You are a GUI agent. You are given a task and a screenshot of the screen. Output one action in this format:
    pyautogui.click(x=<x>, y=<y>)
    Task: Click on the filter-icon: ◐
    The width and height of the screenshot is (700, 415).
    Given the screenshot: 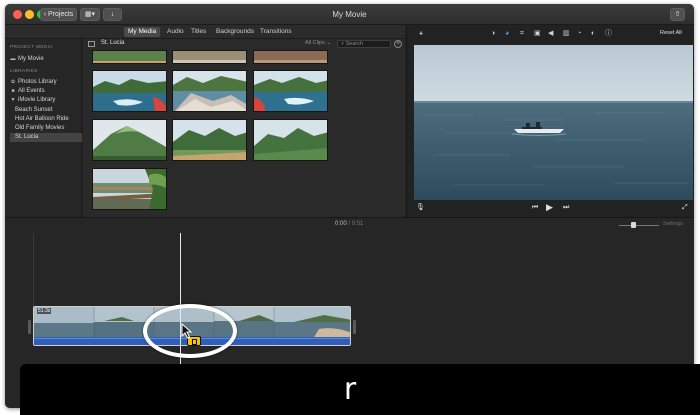 What is the action you would take?
    pyautogui.click(x=593, y=33)
    